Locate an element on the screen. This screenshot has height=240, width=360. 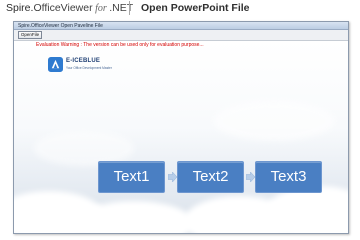
header-divider is located at coordinates (129, 8).